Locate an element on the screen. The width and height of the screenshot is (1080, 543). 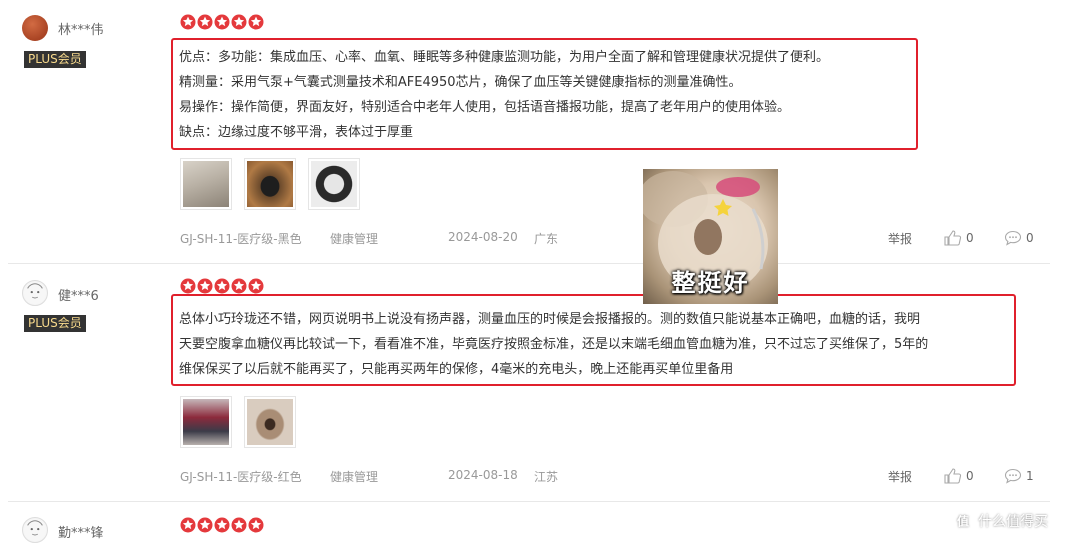
username: 林***伟 is located at coordinates (81, 28).